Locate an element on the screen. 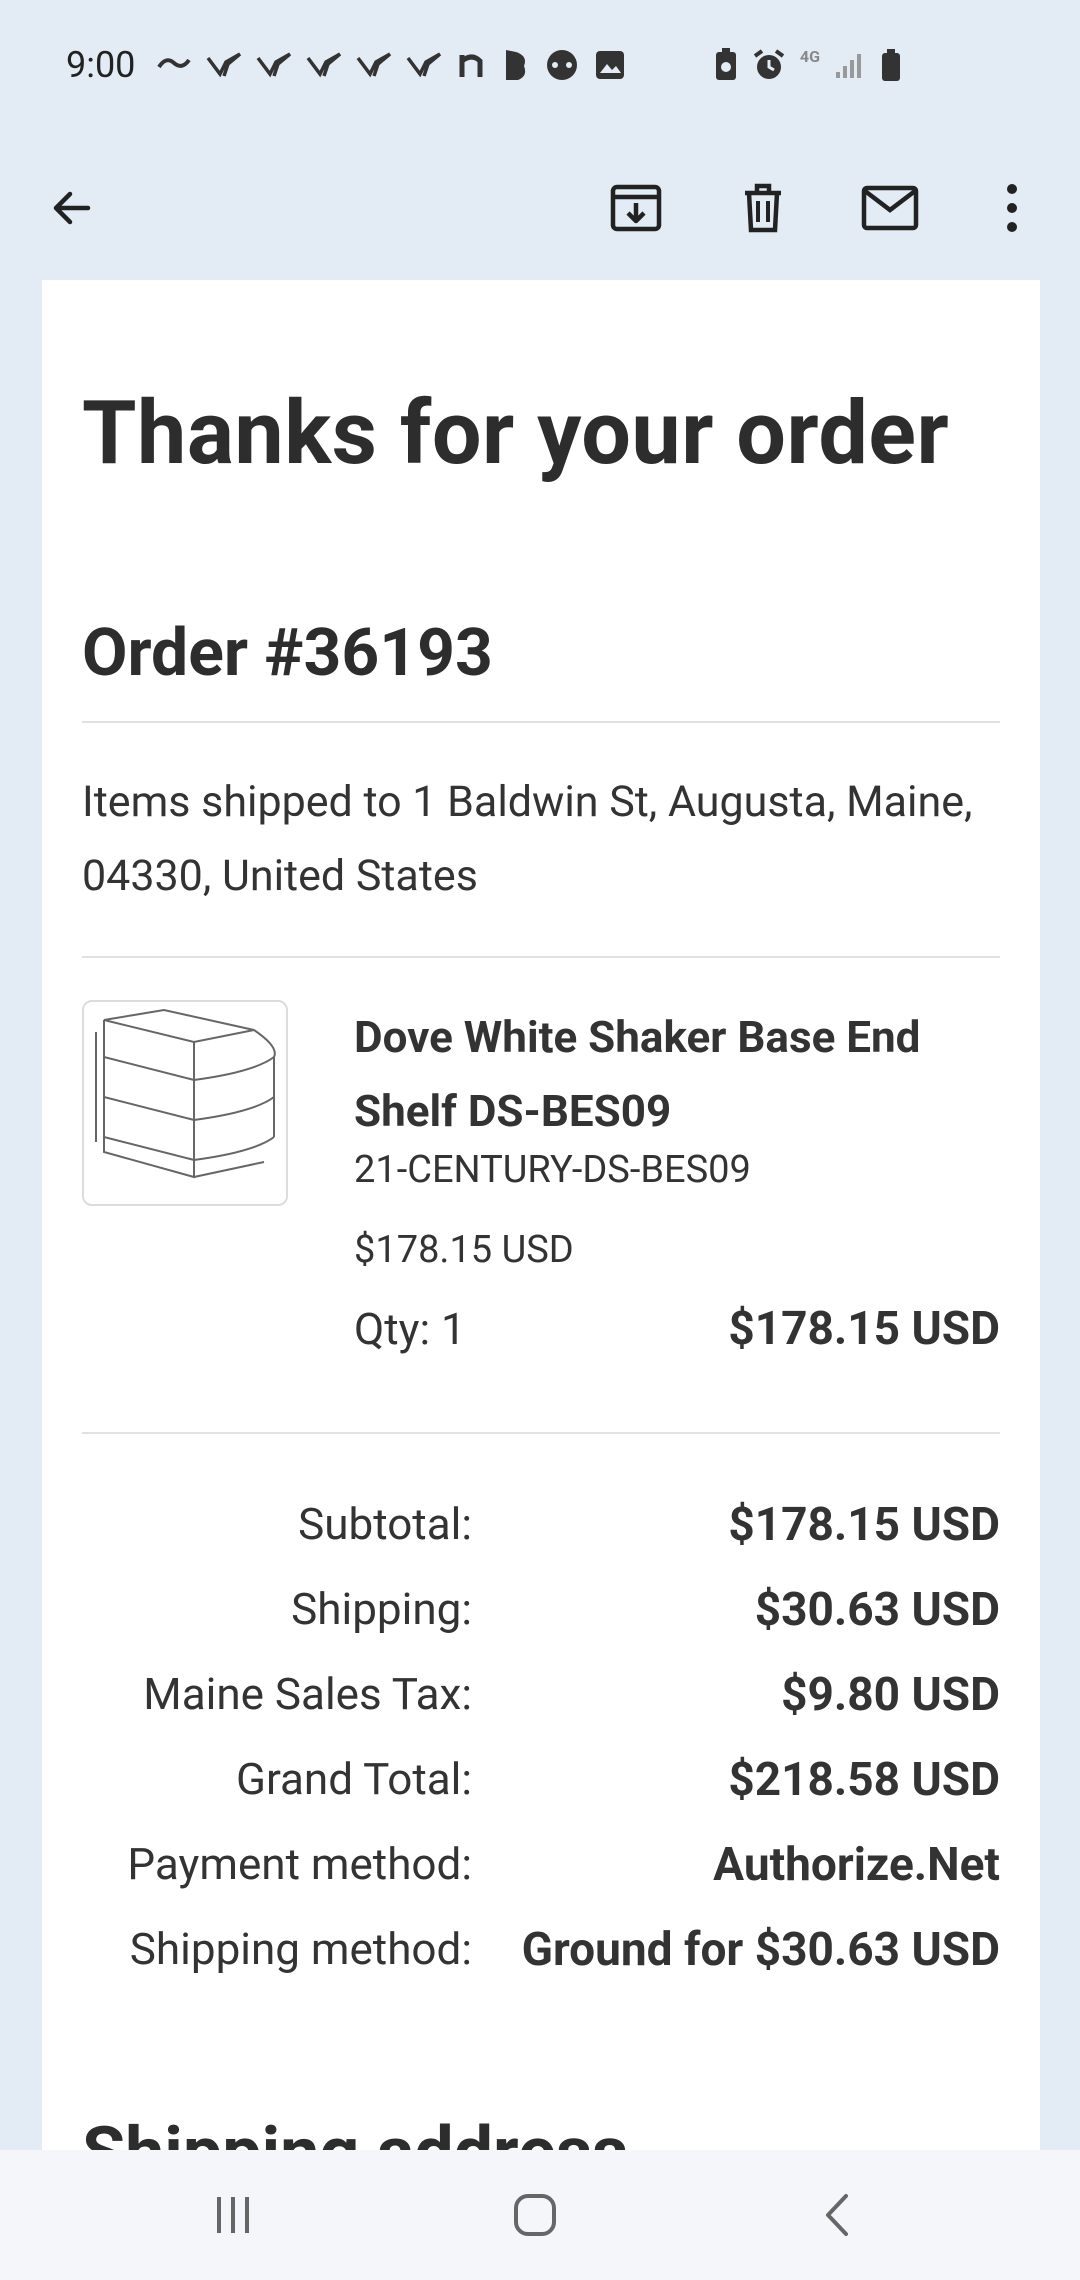  status-bar: 9:00 4G is located at coordinates (540, 69).